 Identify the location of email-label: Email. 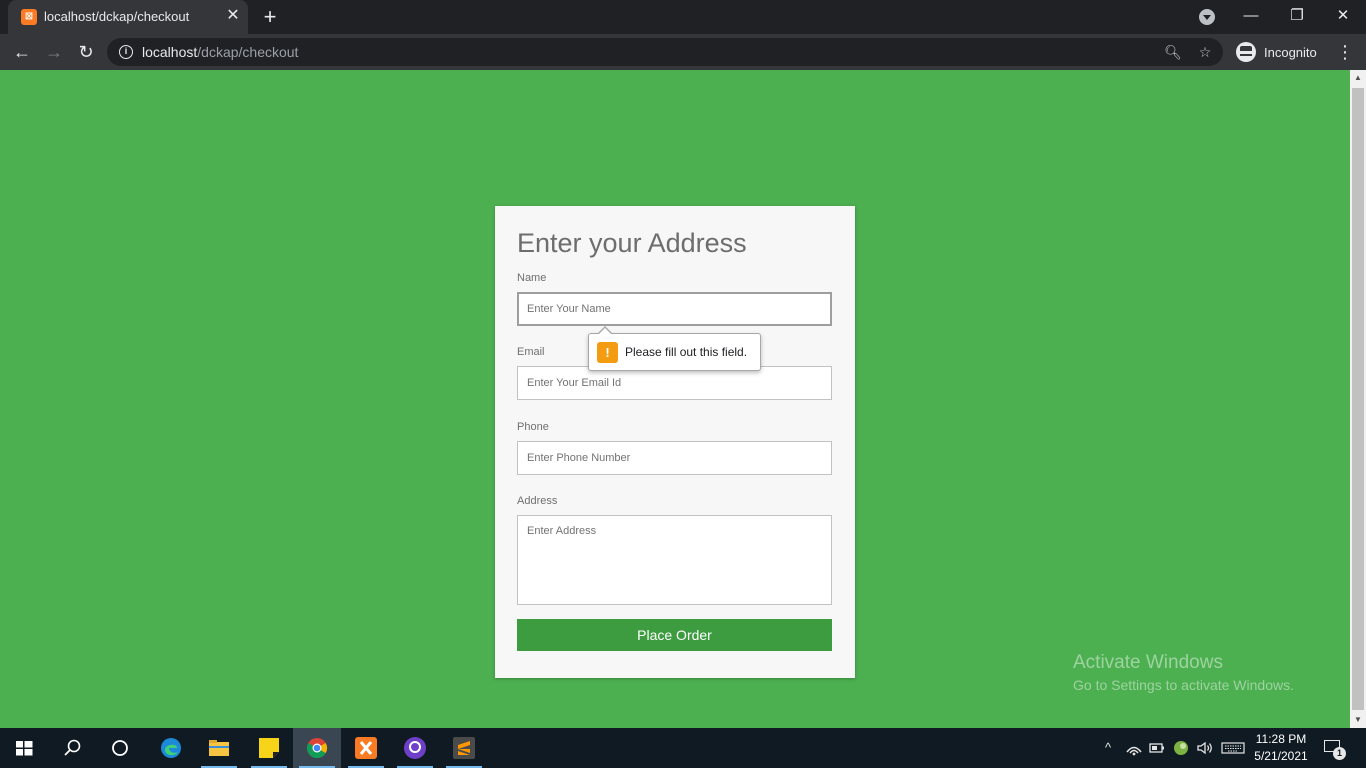
(531, 352).